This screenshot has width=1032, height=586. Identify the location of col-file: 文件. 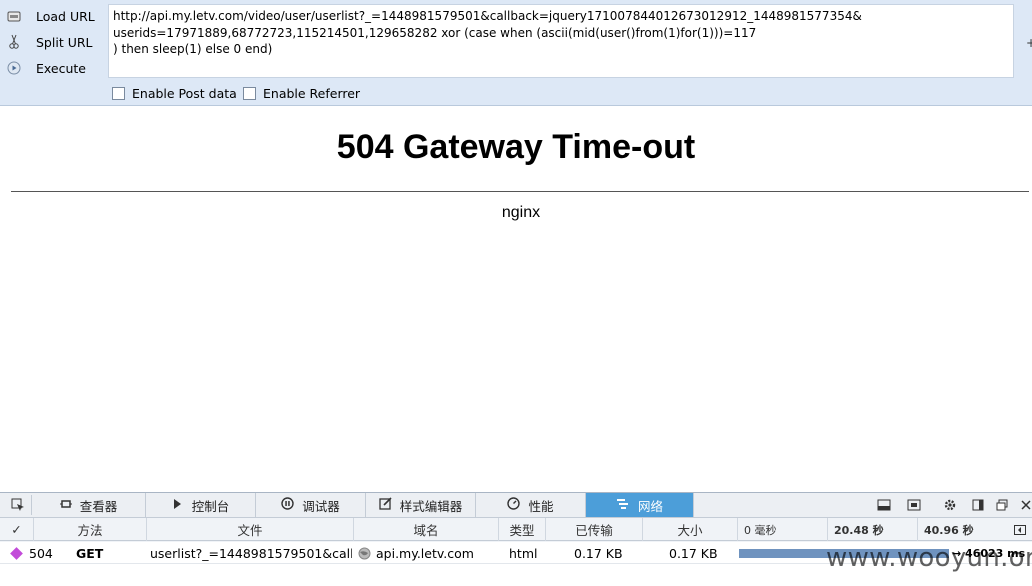
(250, 529).